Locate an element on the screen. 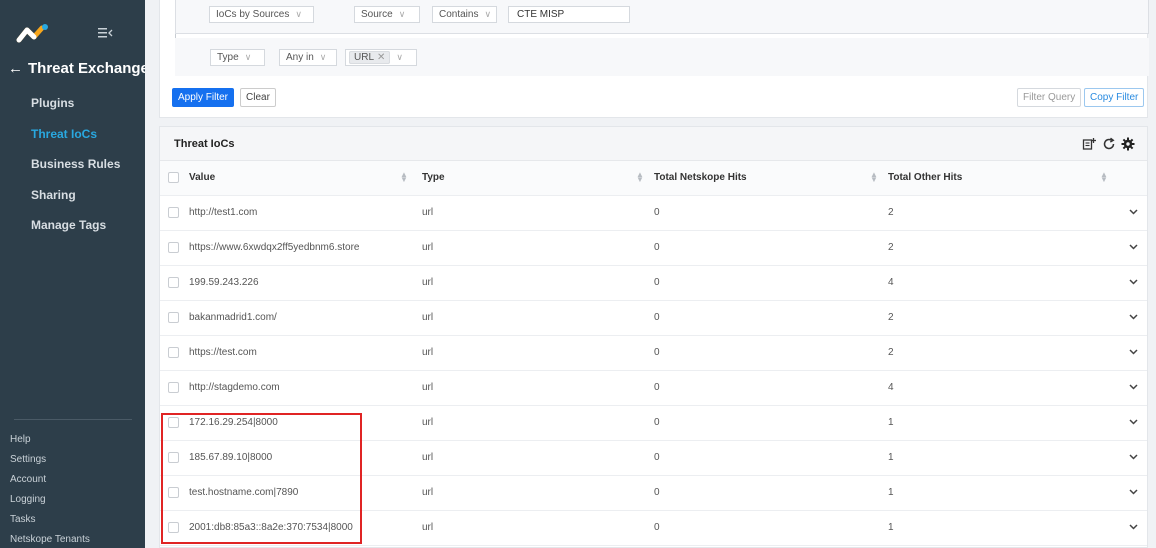 The image size is (1156, 548). column-total-other-hits: Total Other Hits is located at coordinates (925, 177).